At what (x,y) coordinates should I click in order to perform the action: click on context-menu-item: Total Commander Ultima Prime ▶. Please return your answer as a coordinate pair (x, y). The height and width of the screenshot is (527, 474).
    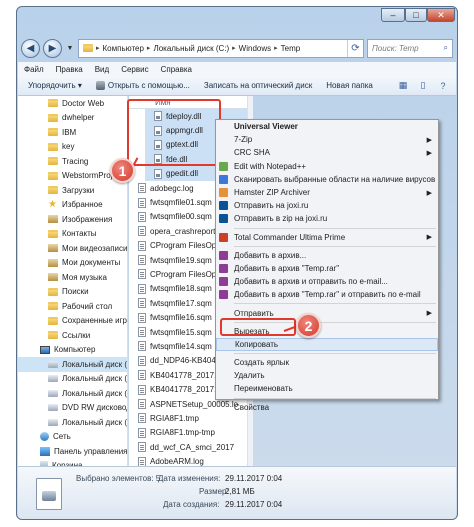
    Looking at the image, I should click on (327, 237).